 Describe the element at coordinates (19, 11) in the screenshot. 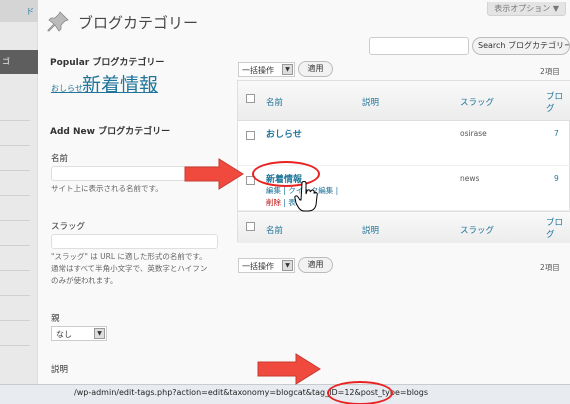

I see `sidebar-top-item: ド` at that location.